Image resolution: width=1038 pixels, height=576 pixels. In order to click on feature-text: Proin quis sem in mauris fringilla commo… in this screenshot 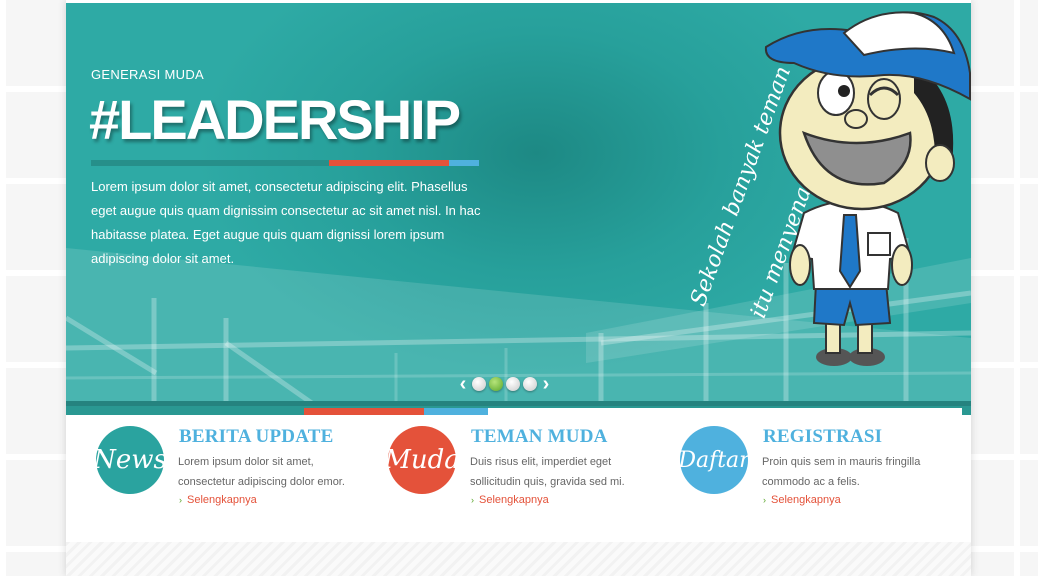, I will do `click(841, 472)`.